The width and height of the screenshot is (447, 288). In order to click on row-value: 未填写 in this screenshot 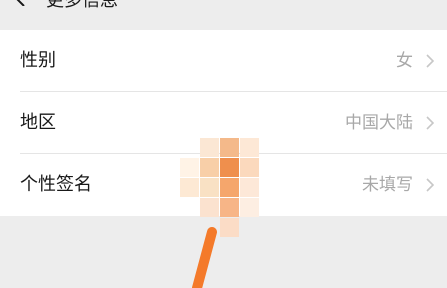, I will do `click(387, 185)`.